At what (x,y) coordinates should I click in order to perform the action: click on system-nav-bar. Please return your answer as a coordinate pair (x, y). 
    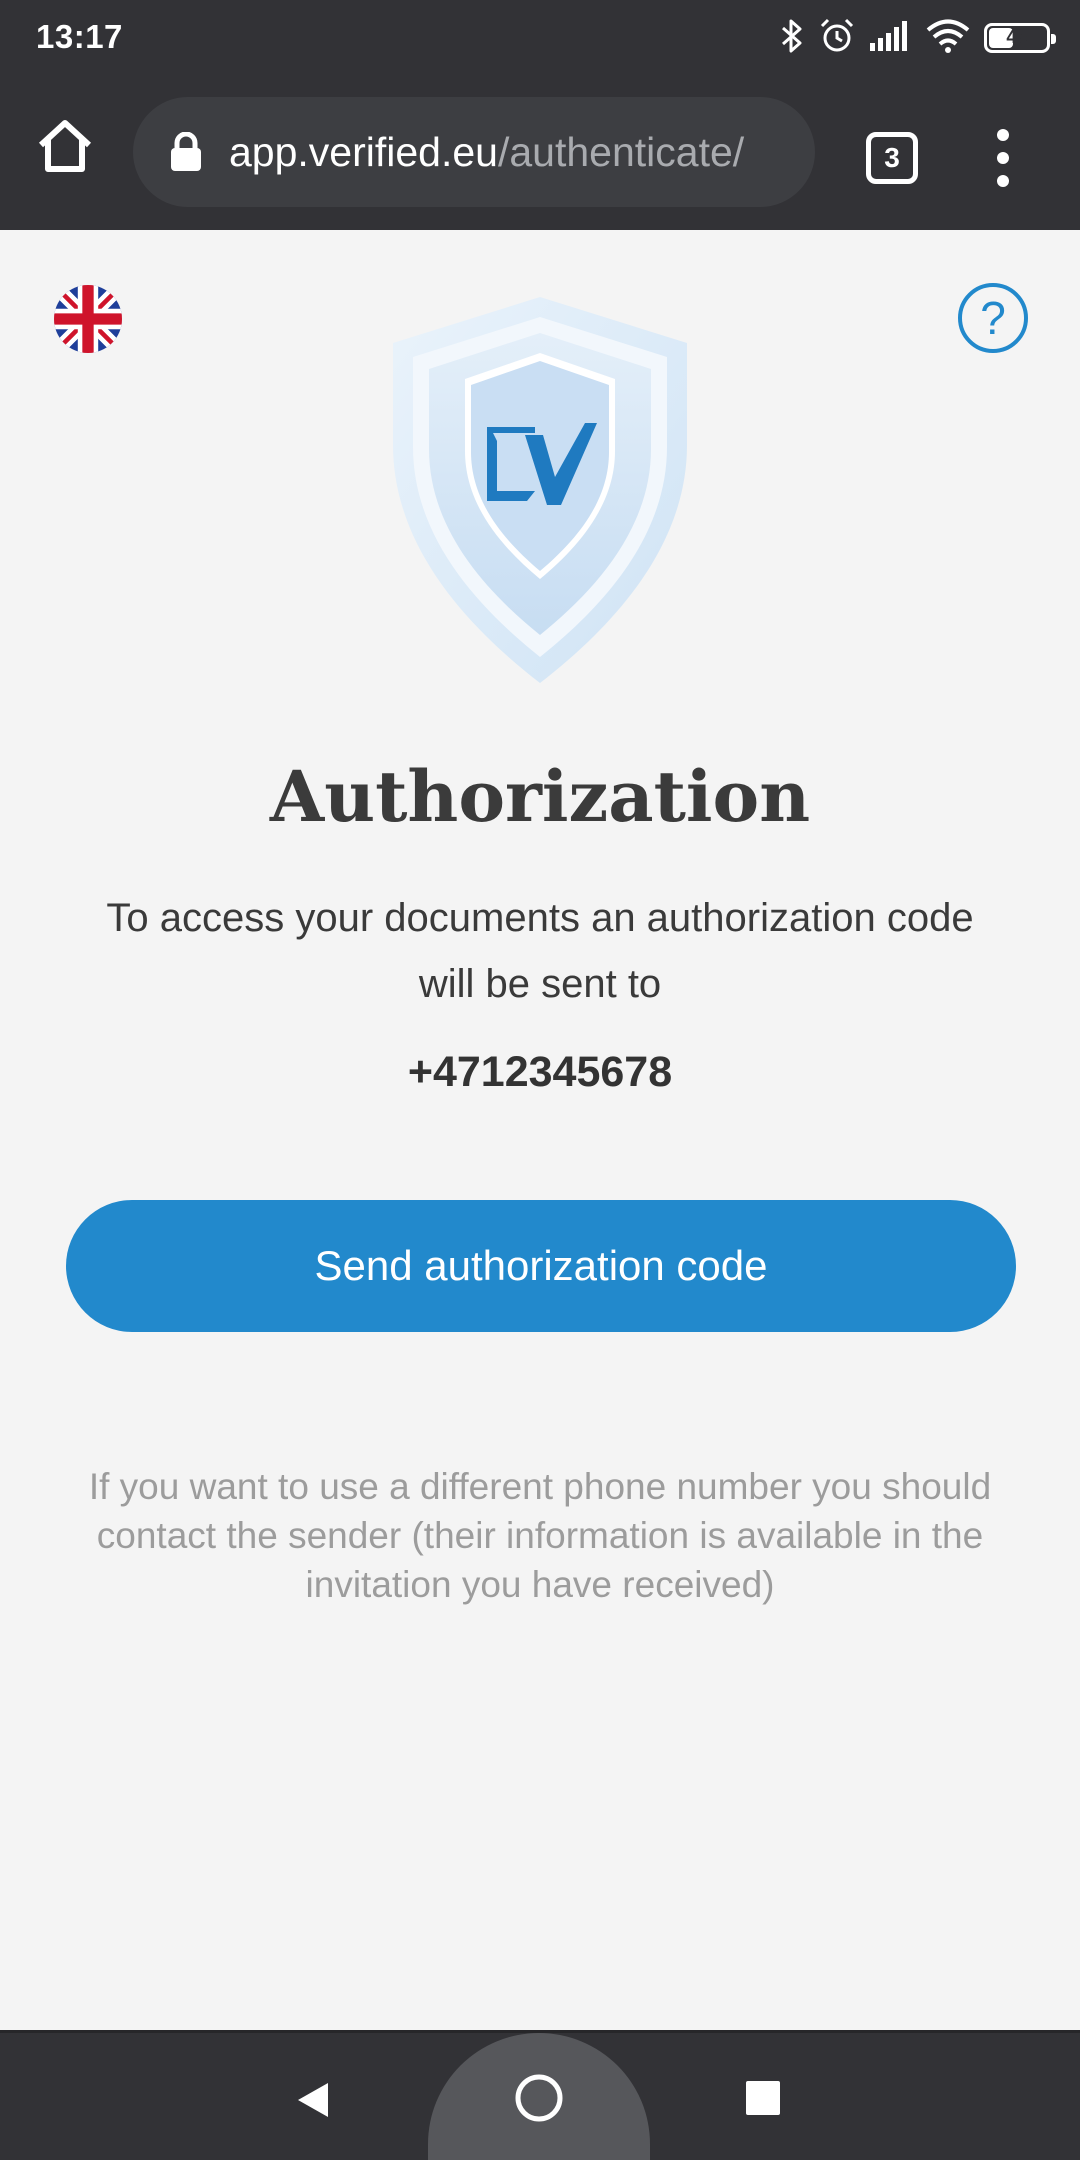
    Looking at the image, I should click on (540, 2095).